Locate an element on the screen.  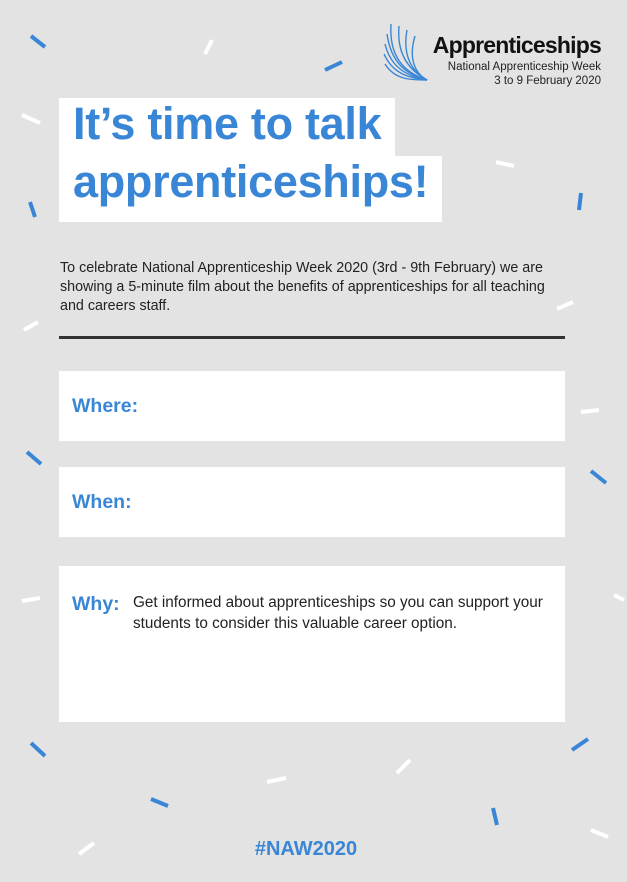
headline-line-1: It’s time to talk is located at coordinates (227, 127).